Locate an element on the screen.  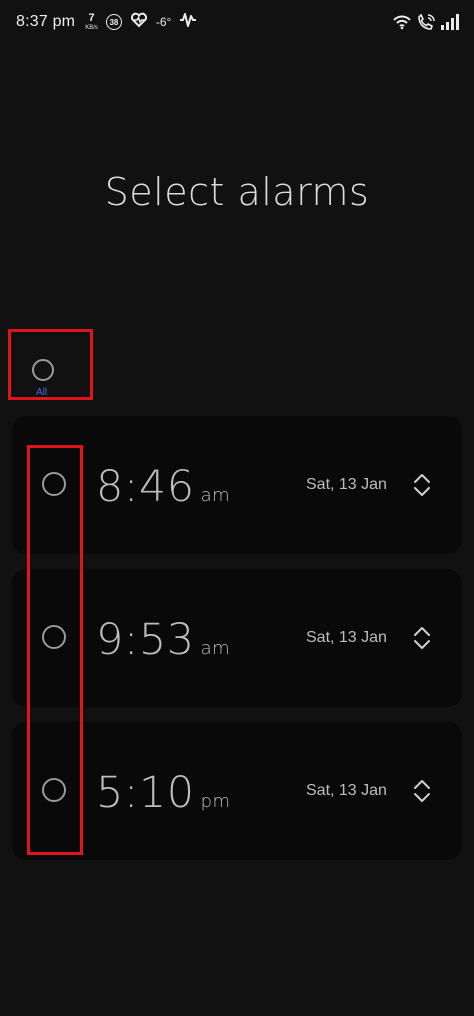
alarm-time-value: 5:10 is located at coordinates (145, 793).